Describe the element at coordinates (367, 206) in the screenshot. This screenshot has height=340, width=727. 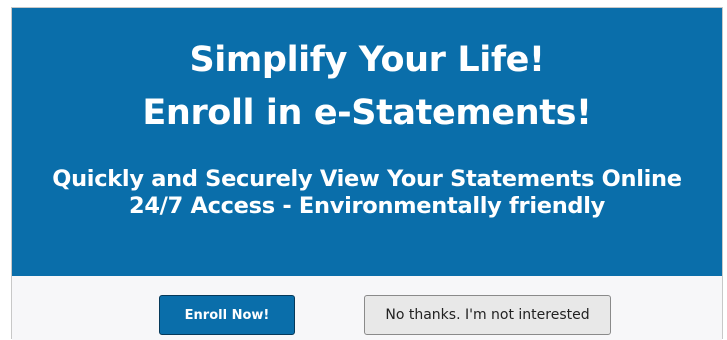
I see `subheadline-line-2: 24/7 Access - Environmentally friendly` at that location.